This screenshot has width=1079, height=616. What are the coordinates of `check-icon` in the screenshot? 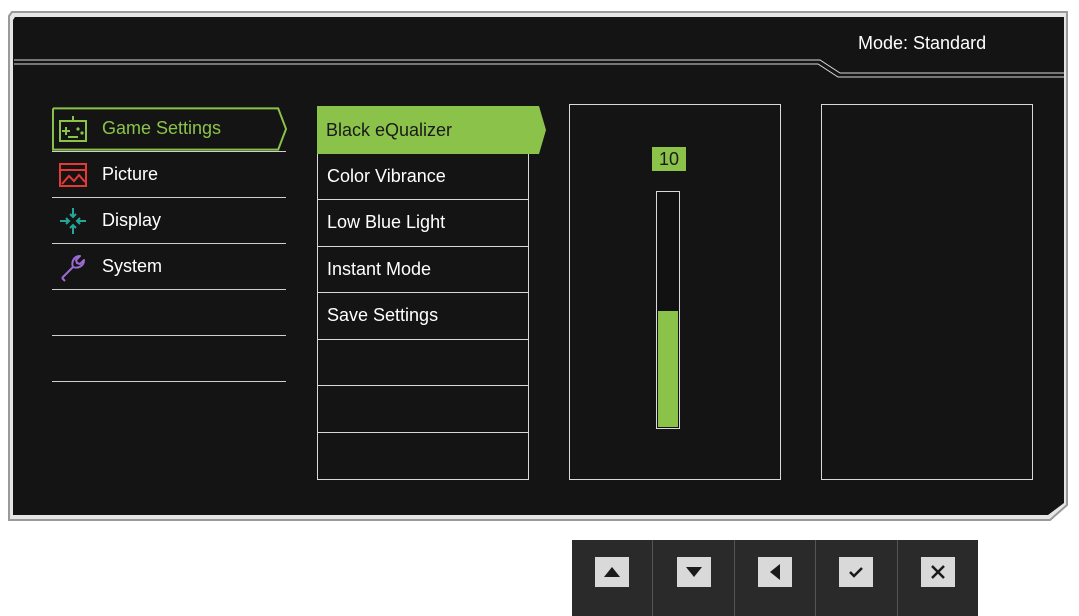 It's located at (856, 572).